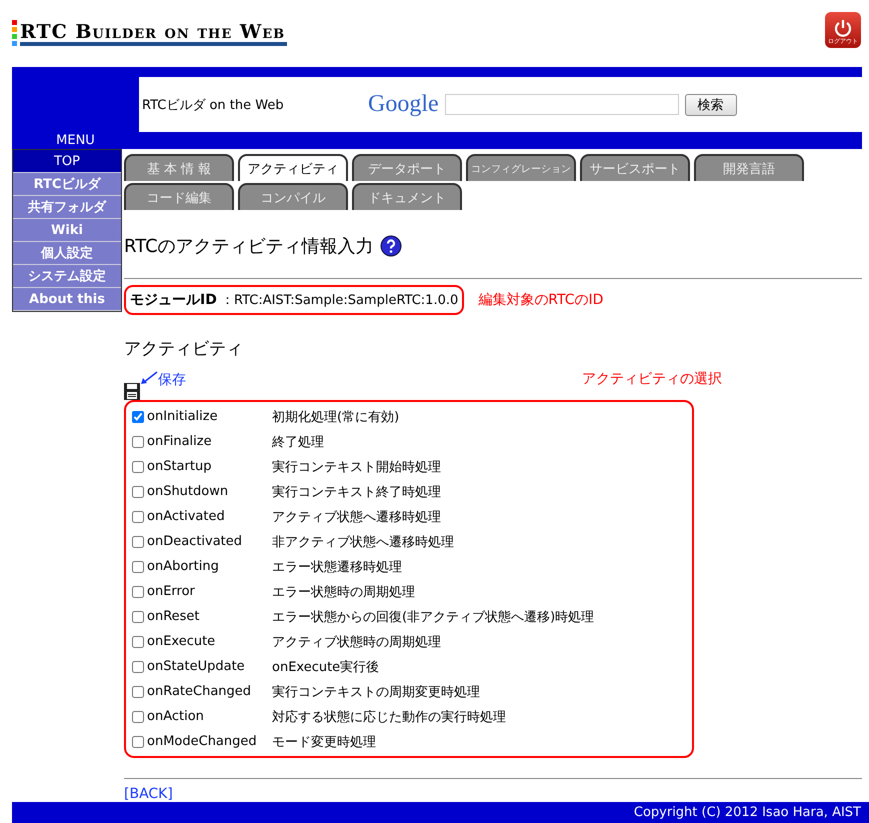 This screenshot has height=823, width=869. I want to click on menu-item: システム設定, so click(67, 276).